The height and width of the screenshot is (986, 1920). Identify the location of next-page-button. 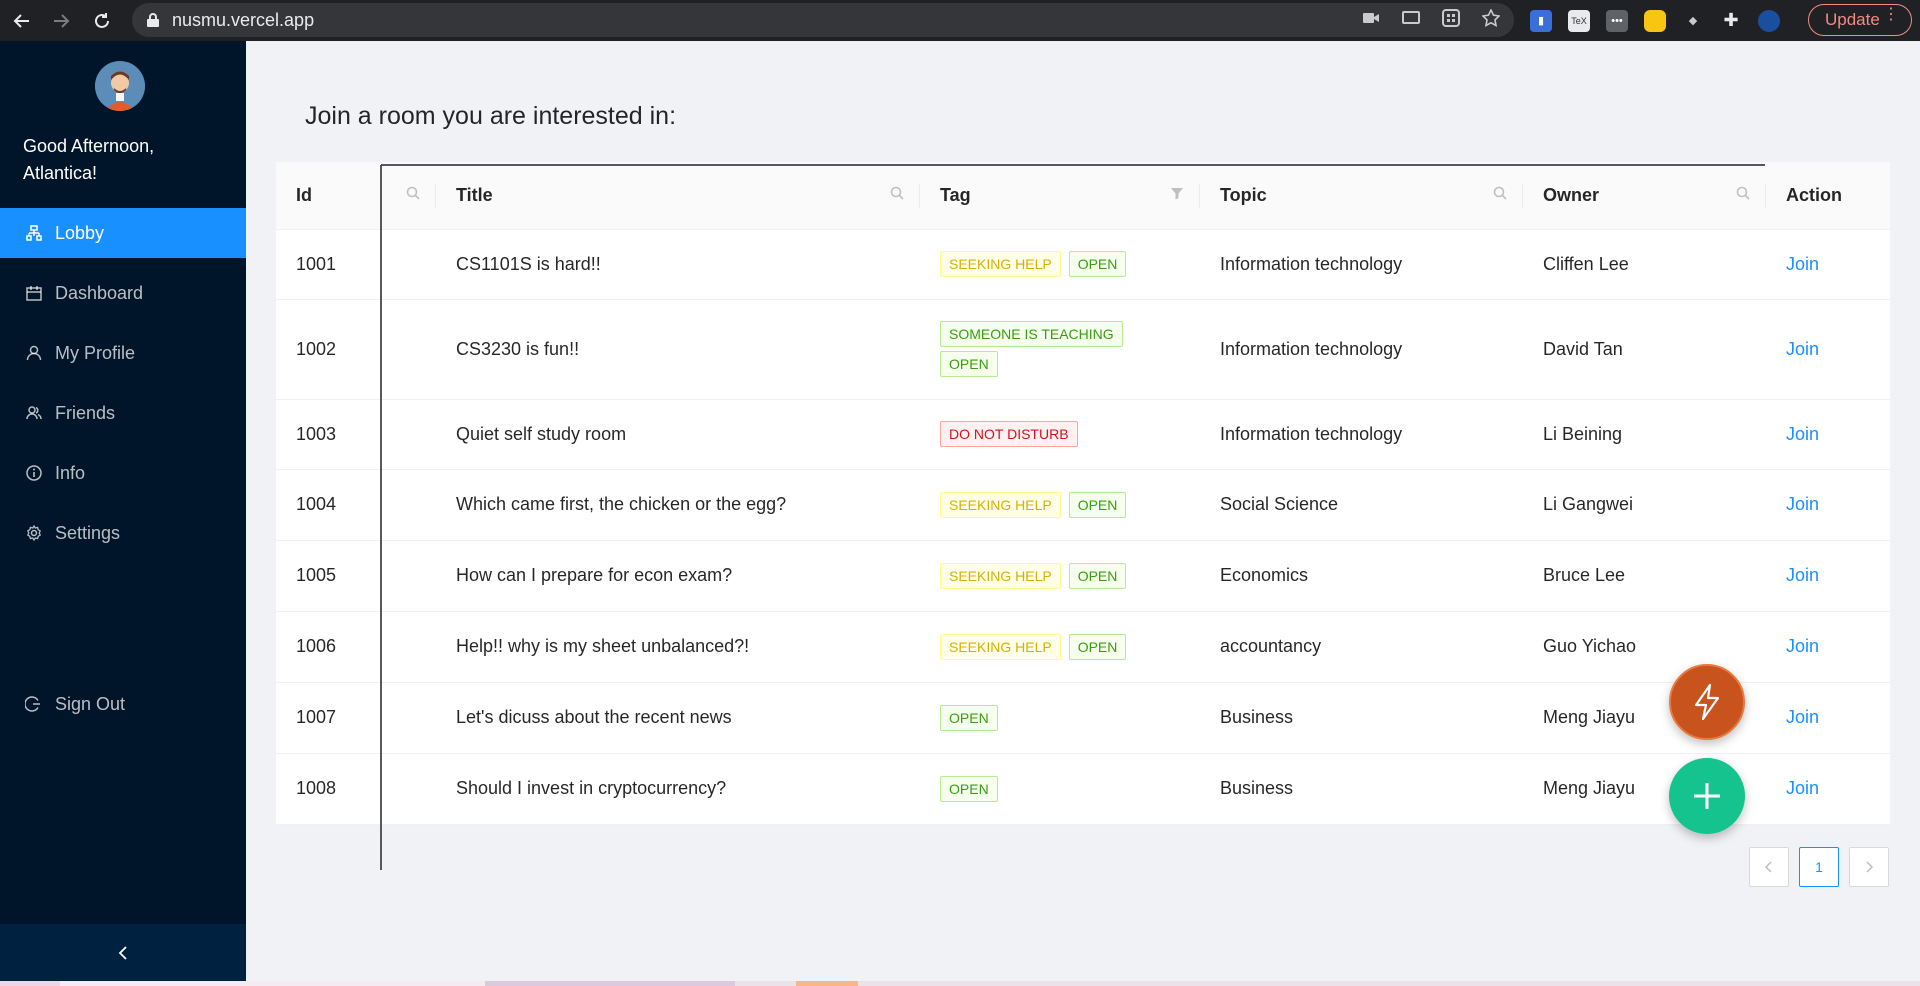
(1869, 867).